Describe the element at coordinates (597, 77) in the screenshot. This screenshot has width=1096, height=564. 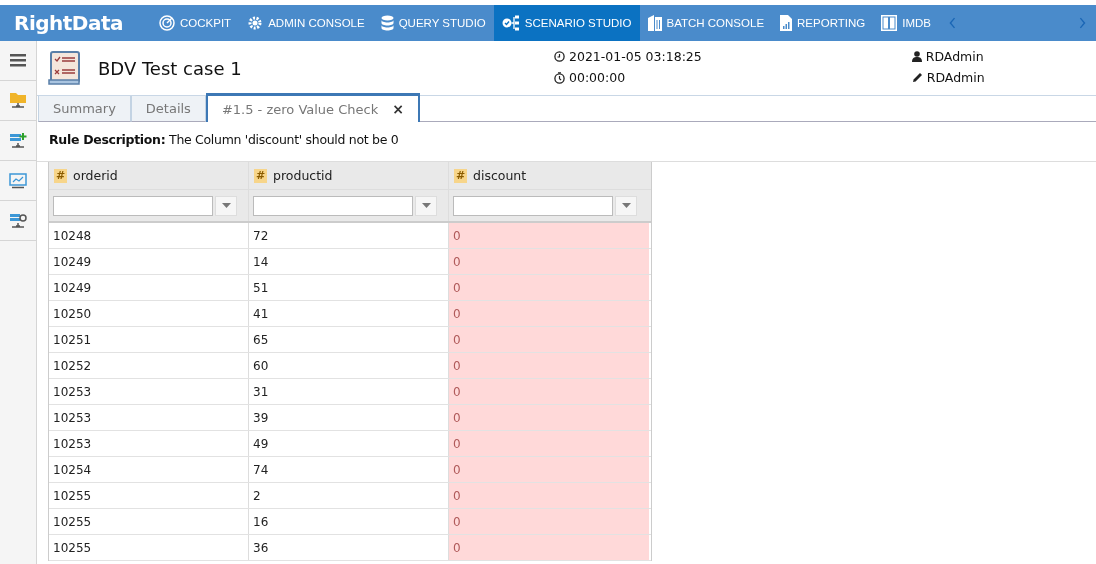
I see `run-duration: 00:00:00` at that location.